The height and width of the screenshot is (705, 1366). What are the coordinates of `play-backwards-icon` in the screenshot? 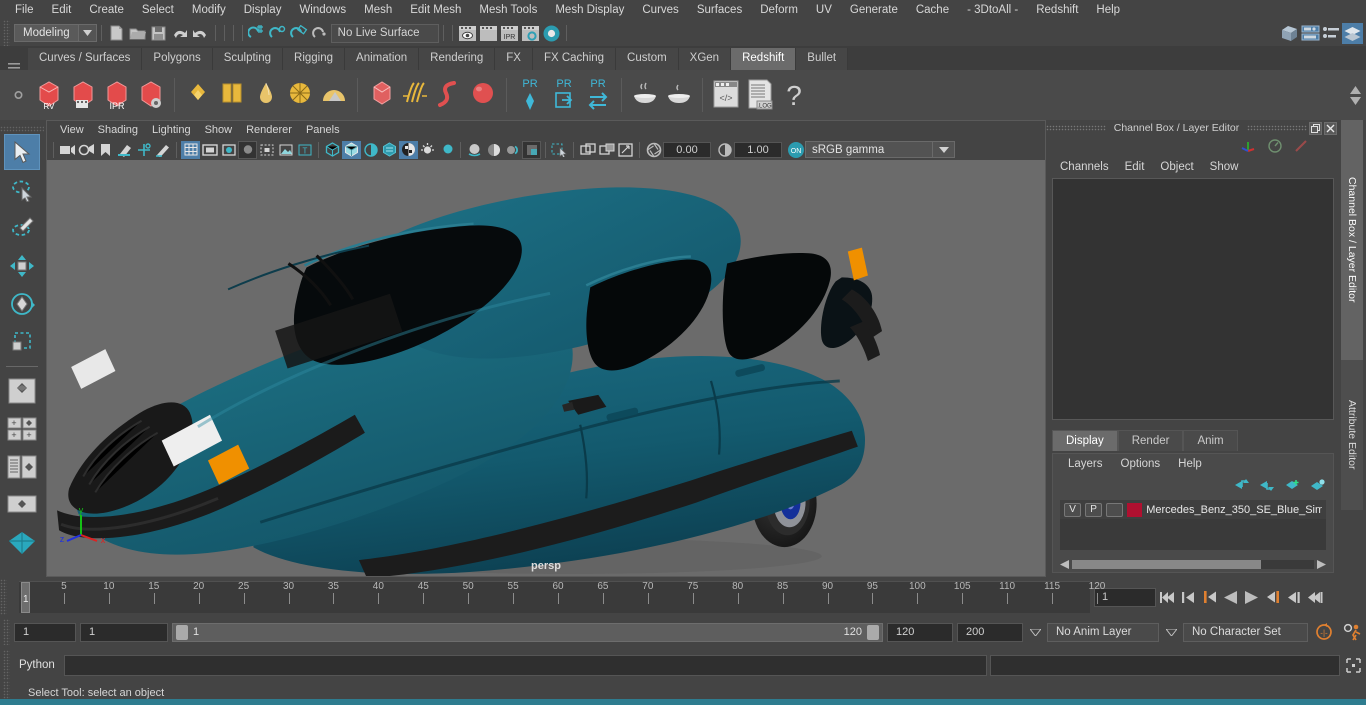 It's located at (1230, 597).